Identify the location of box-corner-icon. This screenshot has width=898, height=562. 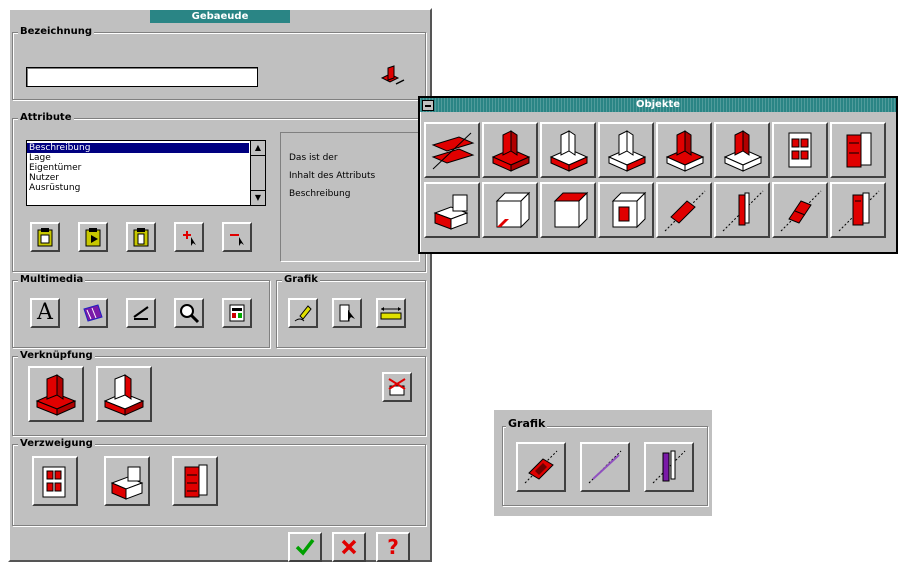
(513, 210).